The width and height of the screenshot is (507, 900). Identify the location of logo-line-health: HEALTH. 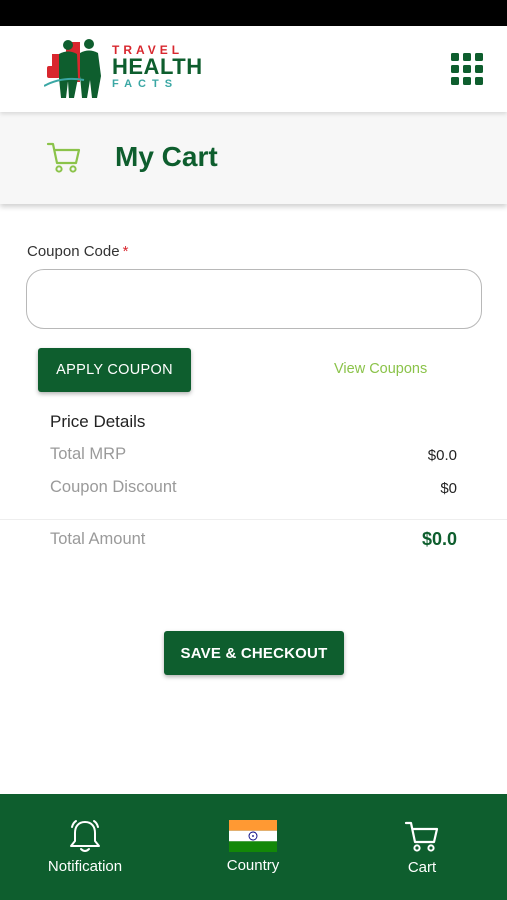
(157, 66).